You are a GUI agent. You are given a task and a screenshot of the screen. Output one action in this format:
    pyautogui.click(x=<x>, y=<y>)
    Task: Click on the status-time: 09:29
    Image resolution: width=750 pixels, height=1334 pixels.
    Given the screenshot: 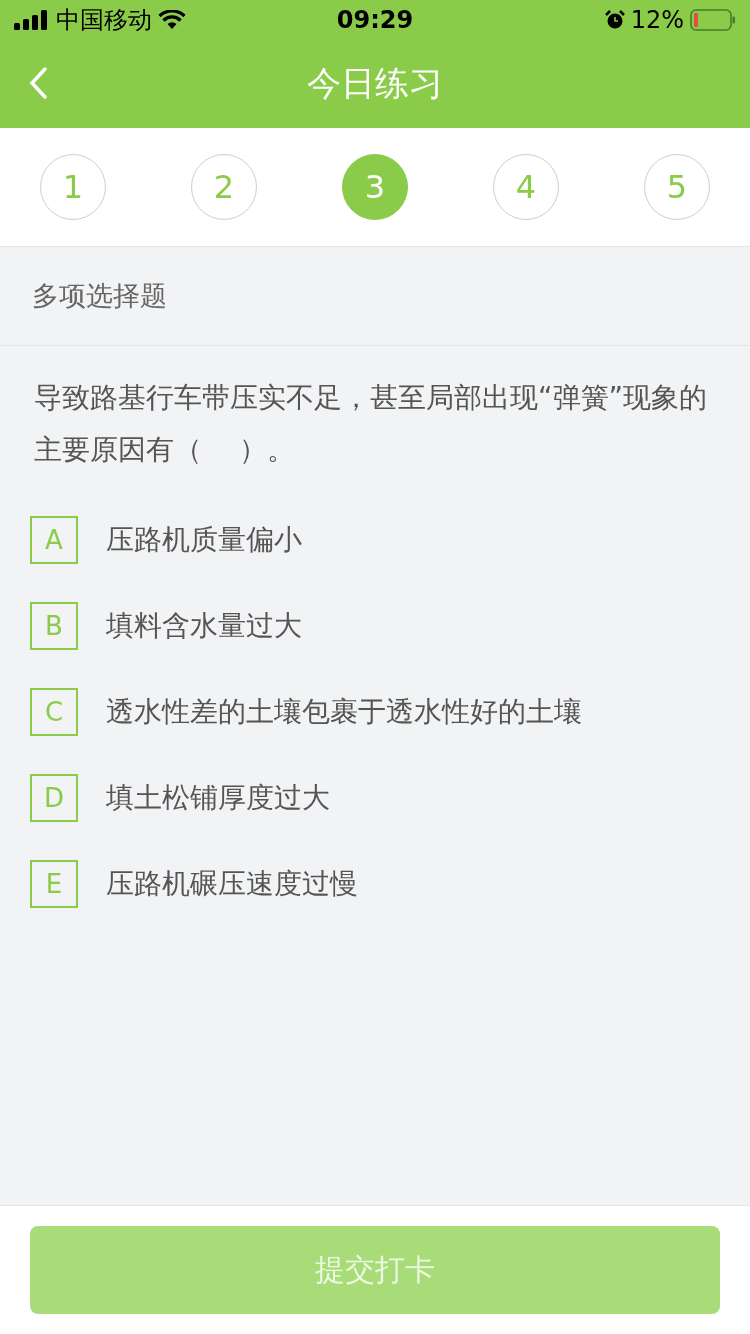 What is the action you would take?
    pyautogui.click(x=375, y=20)
    